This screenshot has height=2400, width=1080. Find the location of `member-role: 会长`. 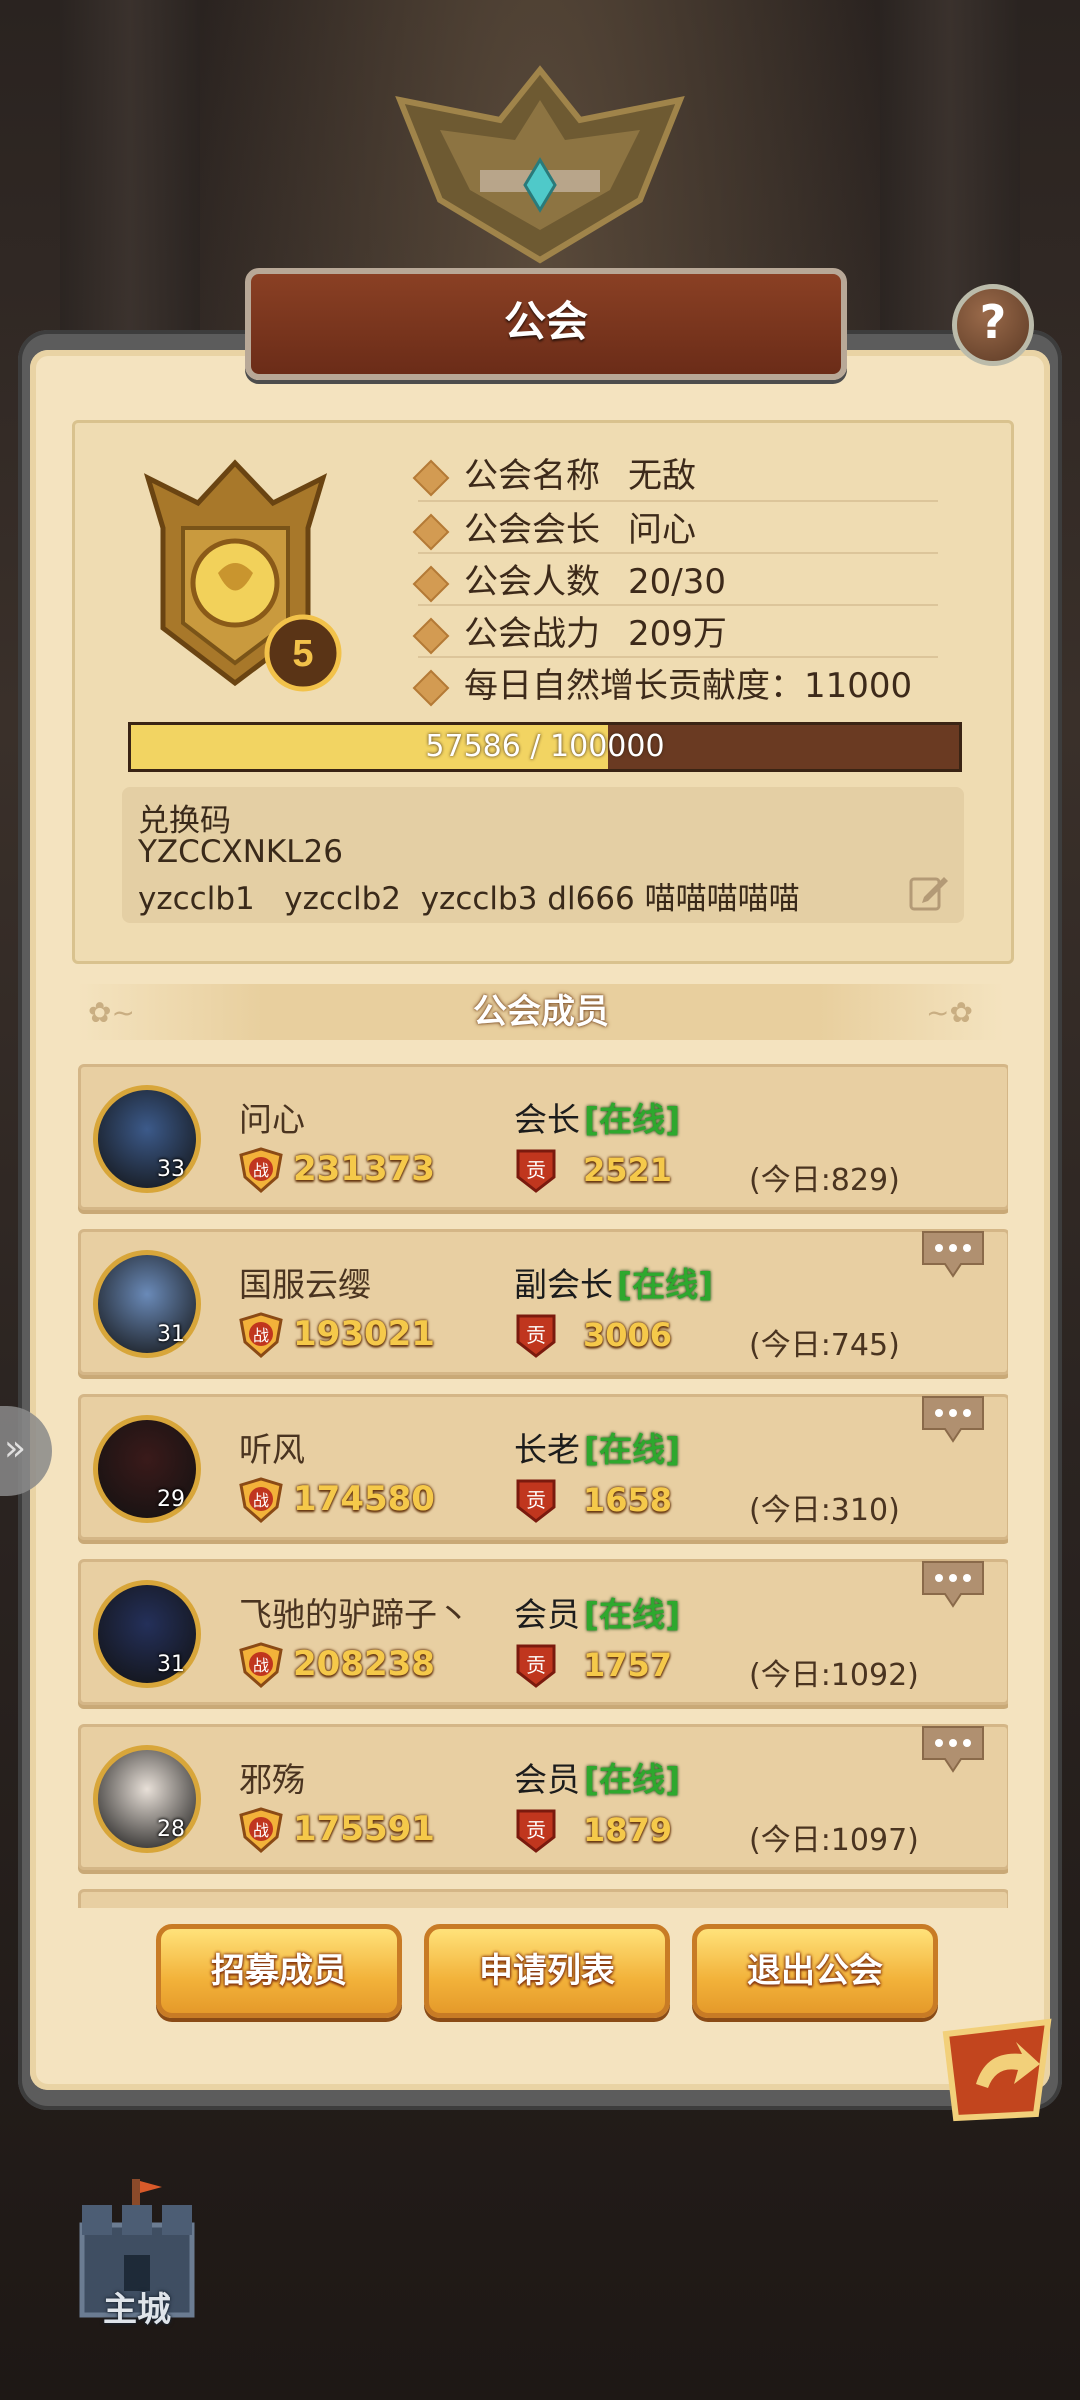

member-role: 会长 is located at coordinates (547, 1119).